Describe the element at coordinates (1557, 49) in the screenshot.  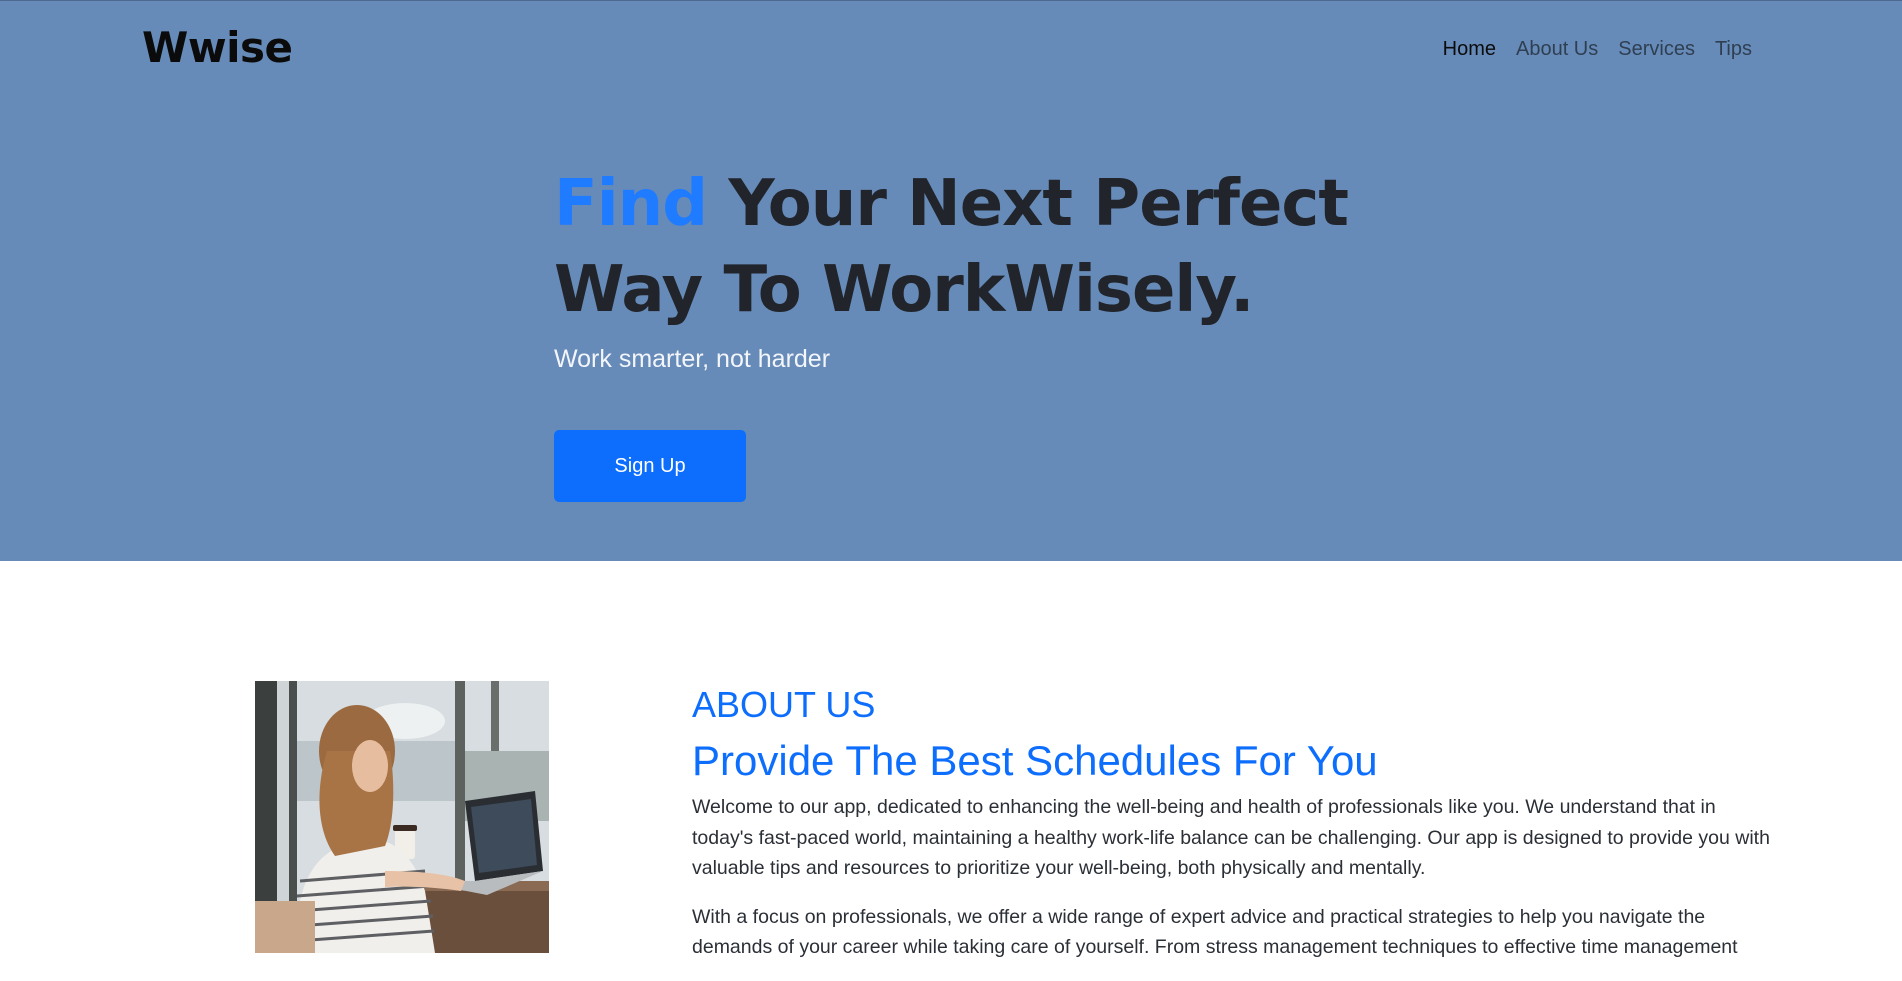
I see `nav-item-about-us: About Us` at that location.